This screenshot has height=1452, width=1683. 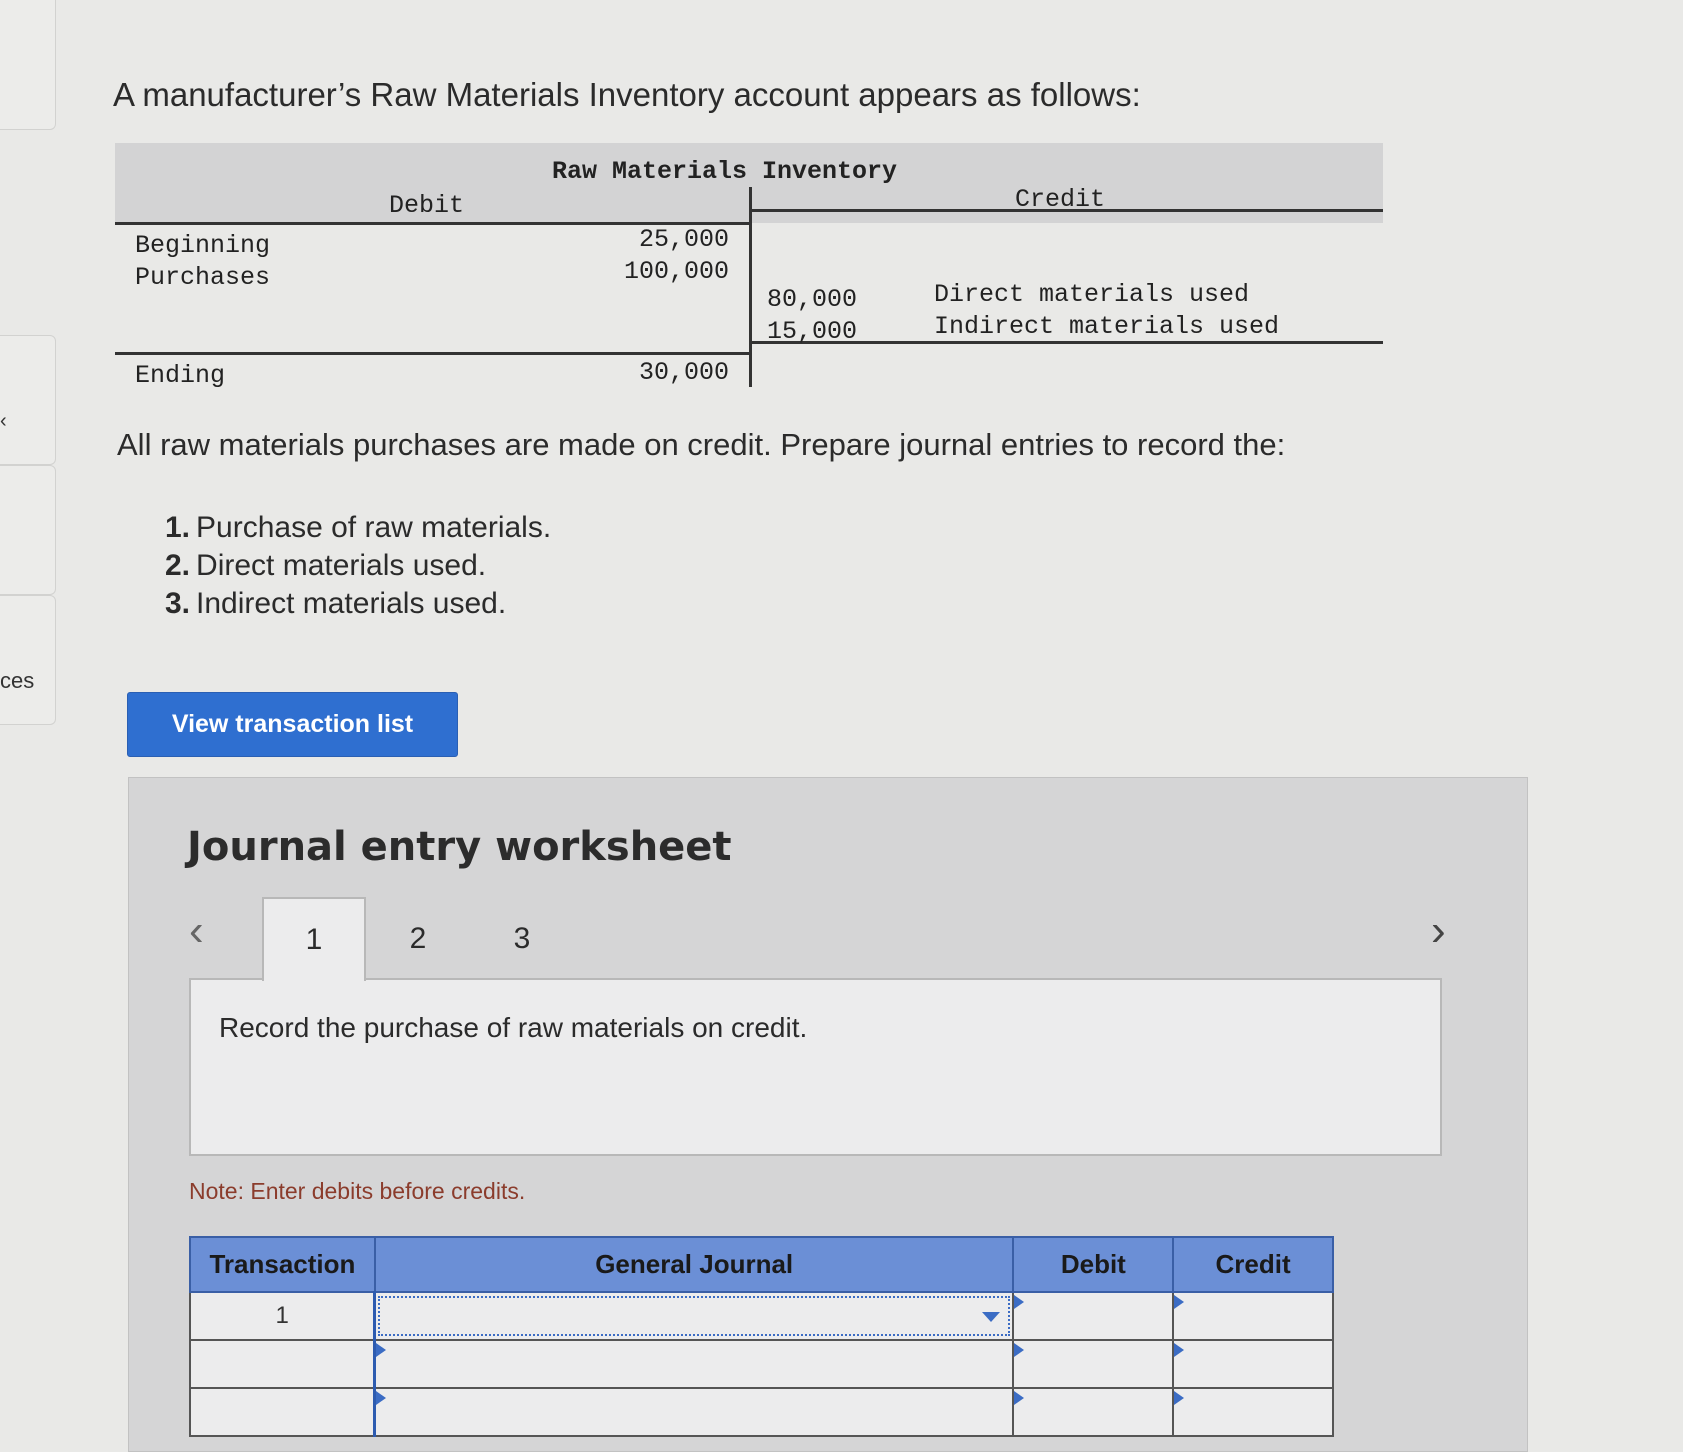 What do you see at coordinates (459, 847) in the screenshot?
I see `worksheet-title: Journal entry worksheet` at bounding box center [459, 847].